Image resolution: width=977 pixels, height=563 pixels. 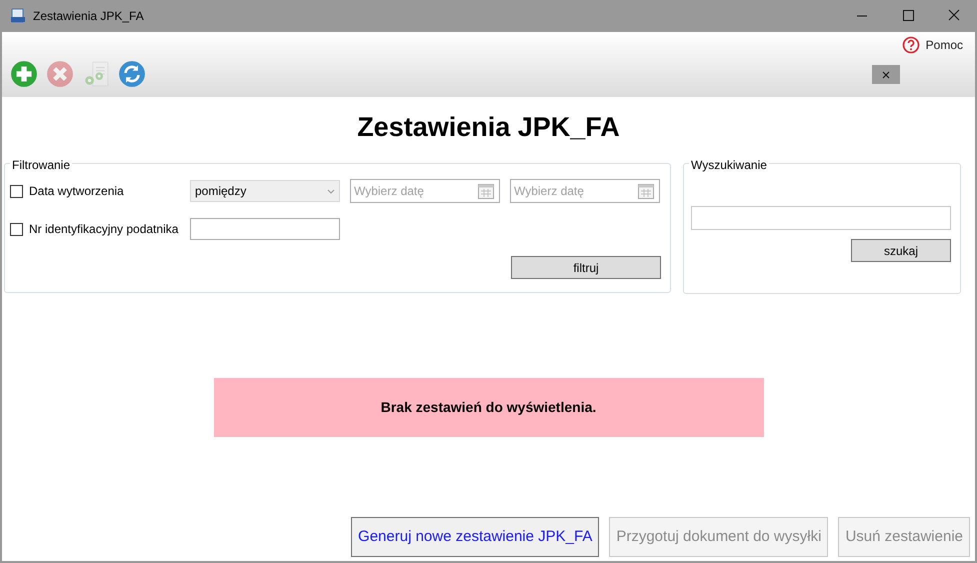 What do you see at coordinates (901, 250) in the screenshot?
I see `search-button: szukaj` at bounding box center [901, 250].